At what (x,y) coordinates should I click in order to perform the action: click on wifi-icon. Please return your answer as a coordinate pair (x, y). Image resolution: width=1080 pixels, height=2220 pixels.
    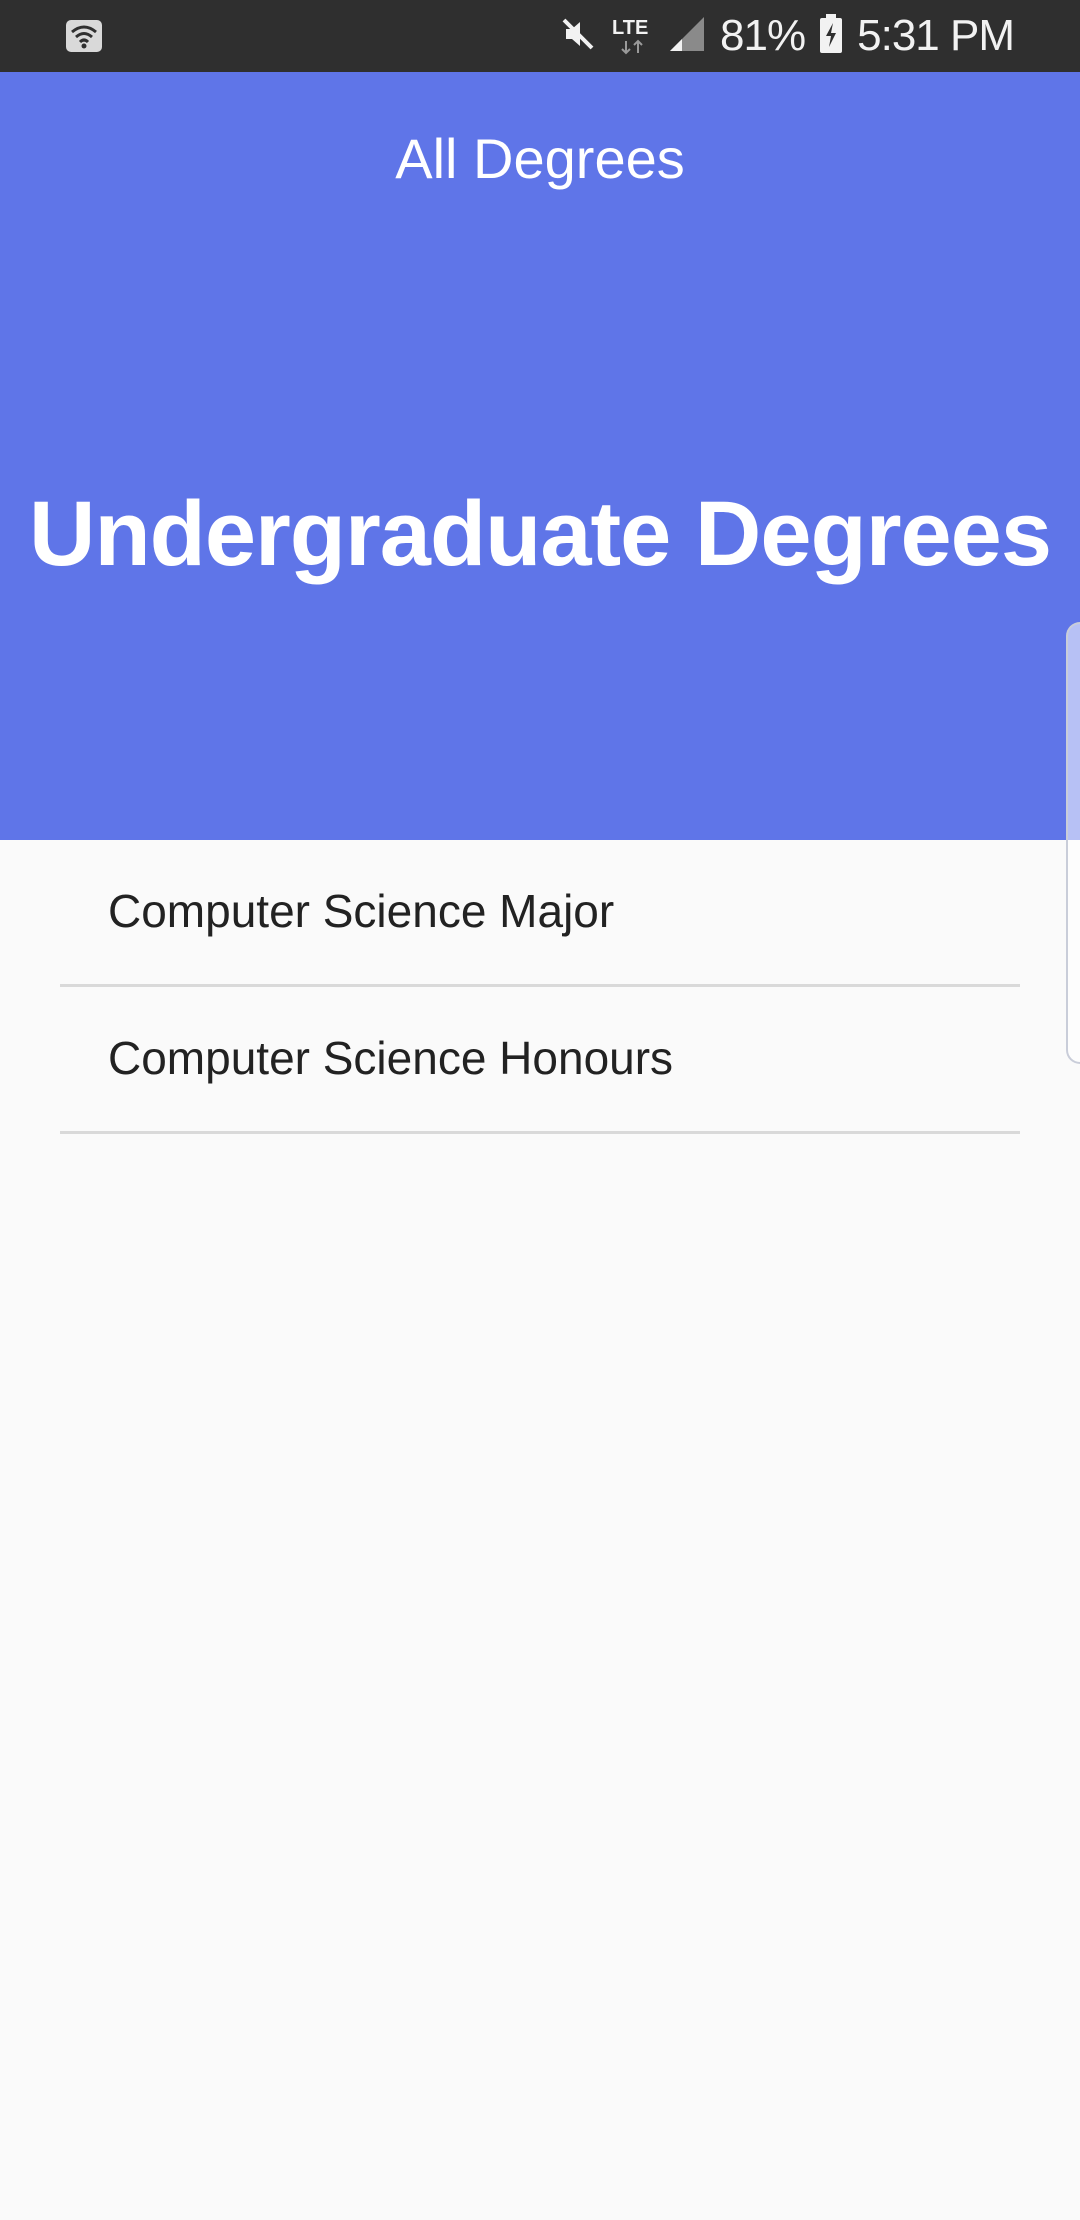
    Looking at the image, I should click on (84, 36).